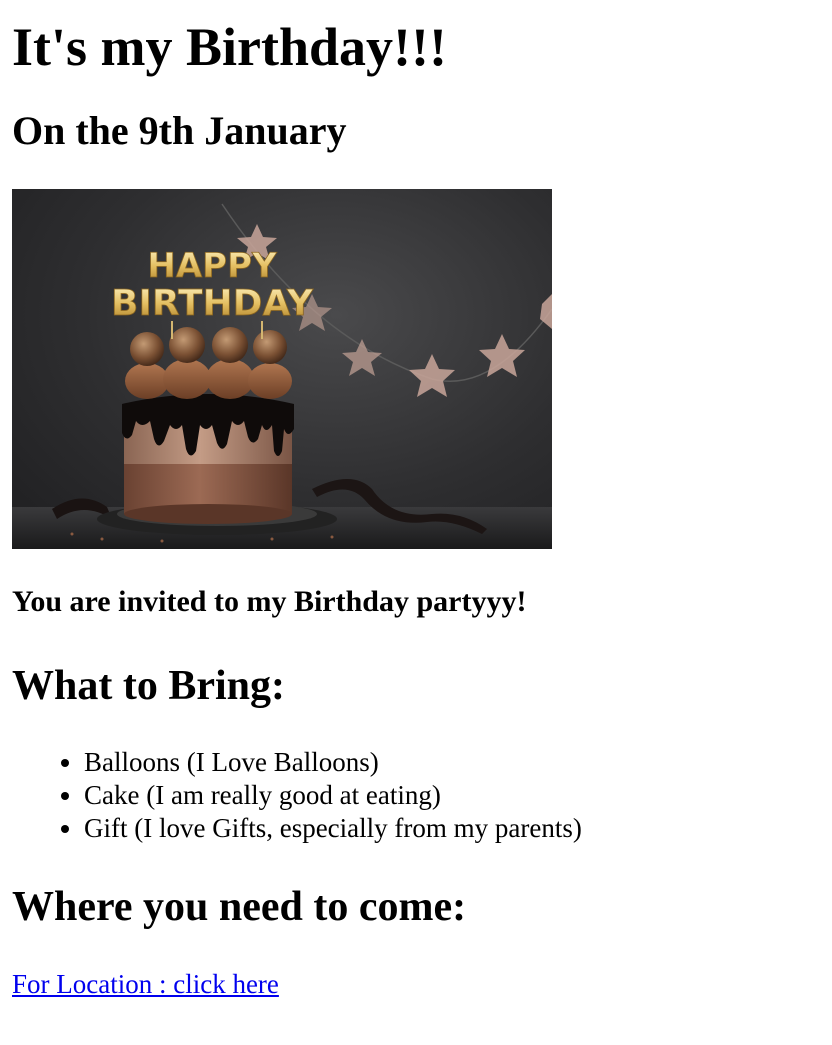 The image size is (832, 1045). I want to click on list-item: Balloons (I Love Balloons), so click(452, 762).